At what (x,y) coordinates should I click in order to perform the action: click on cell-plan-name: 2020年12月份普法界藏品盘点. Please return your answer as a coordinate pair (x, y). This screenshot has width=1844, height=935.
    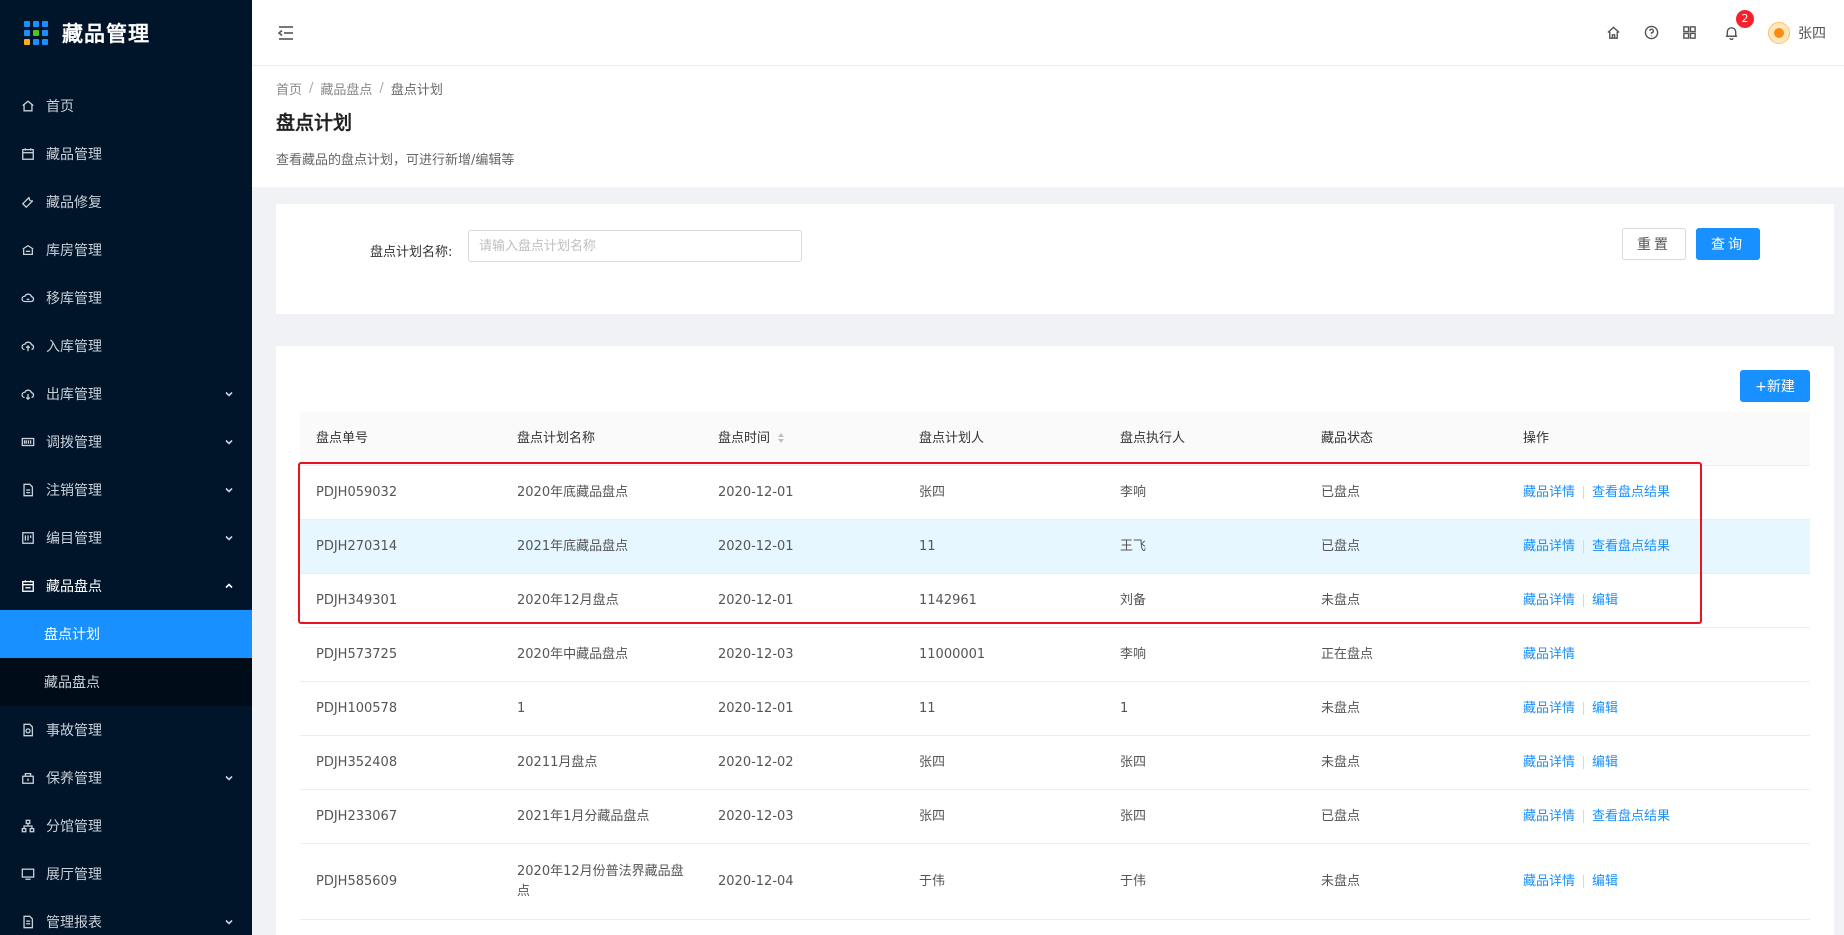
    Looking at the image, I should click on (601, 882).